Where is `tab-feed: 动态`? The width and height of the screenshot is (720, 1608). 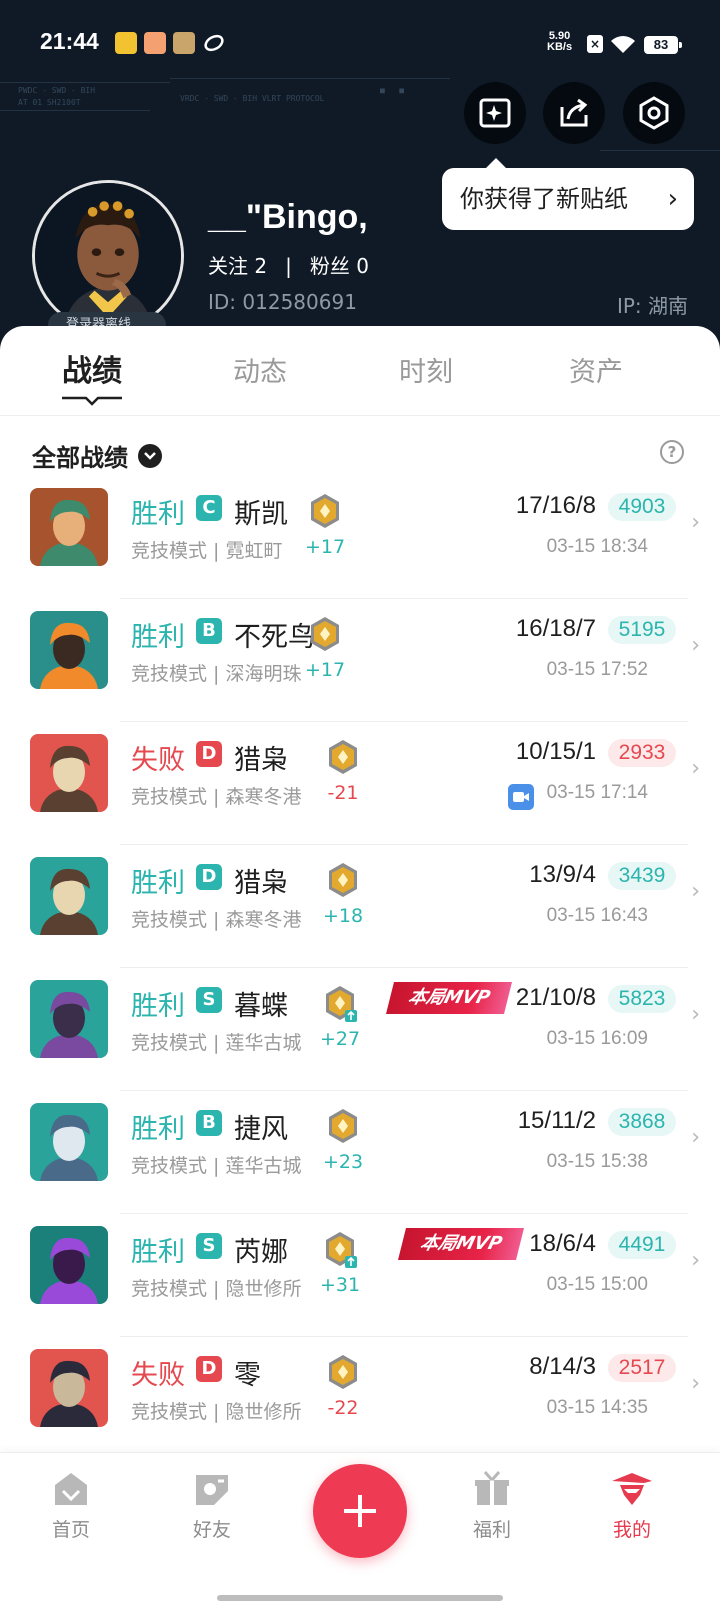 tab-feed: 动态 is located at coordinates (260, 369).